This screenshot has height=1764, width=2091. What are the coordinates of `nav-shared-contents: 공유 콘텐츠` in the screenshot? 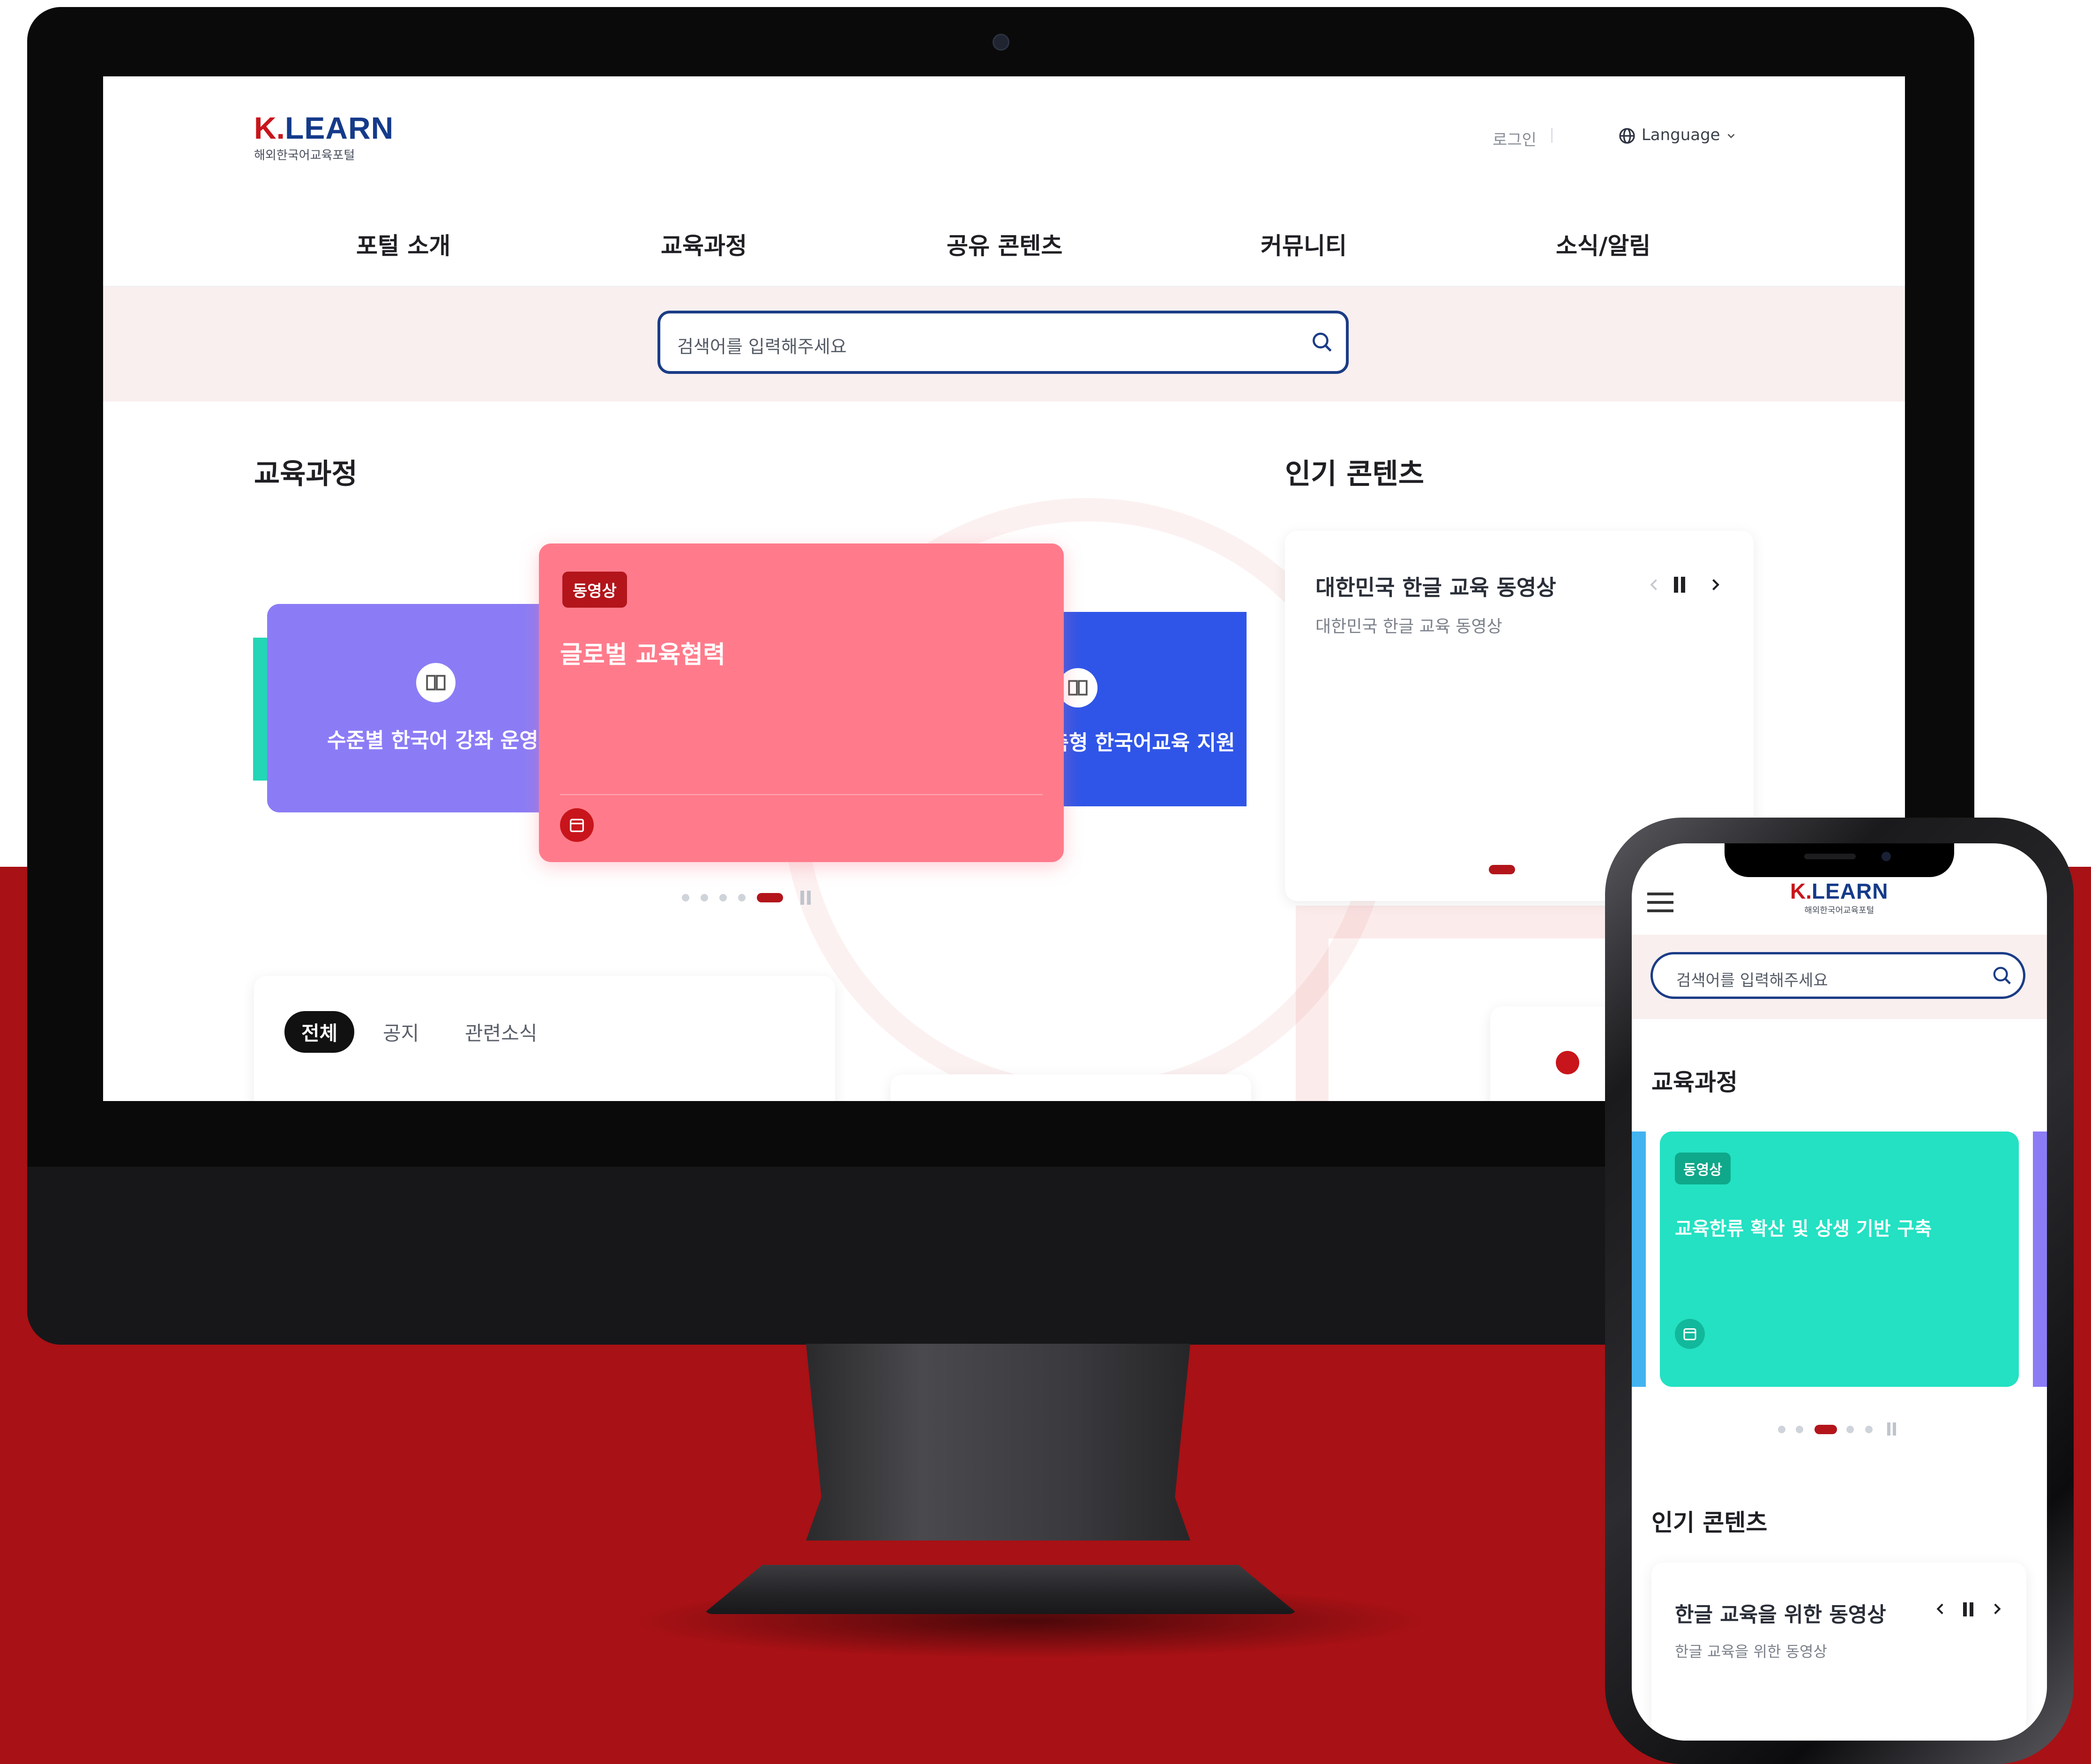 It's located at (1004, 244).